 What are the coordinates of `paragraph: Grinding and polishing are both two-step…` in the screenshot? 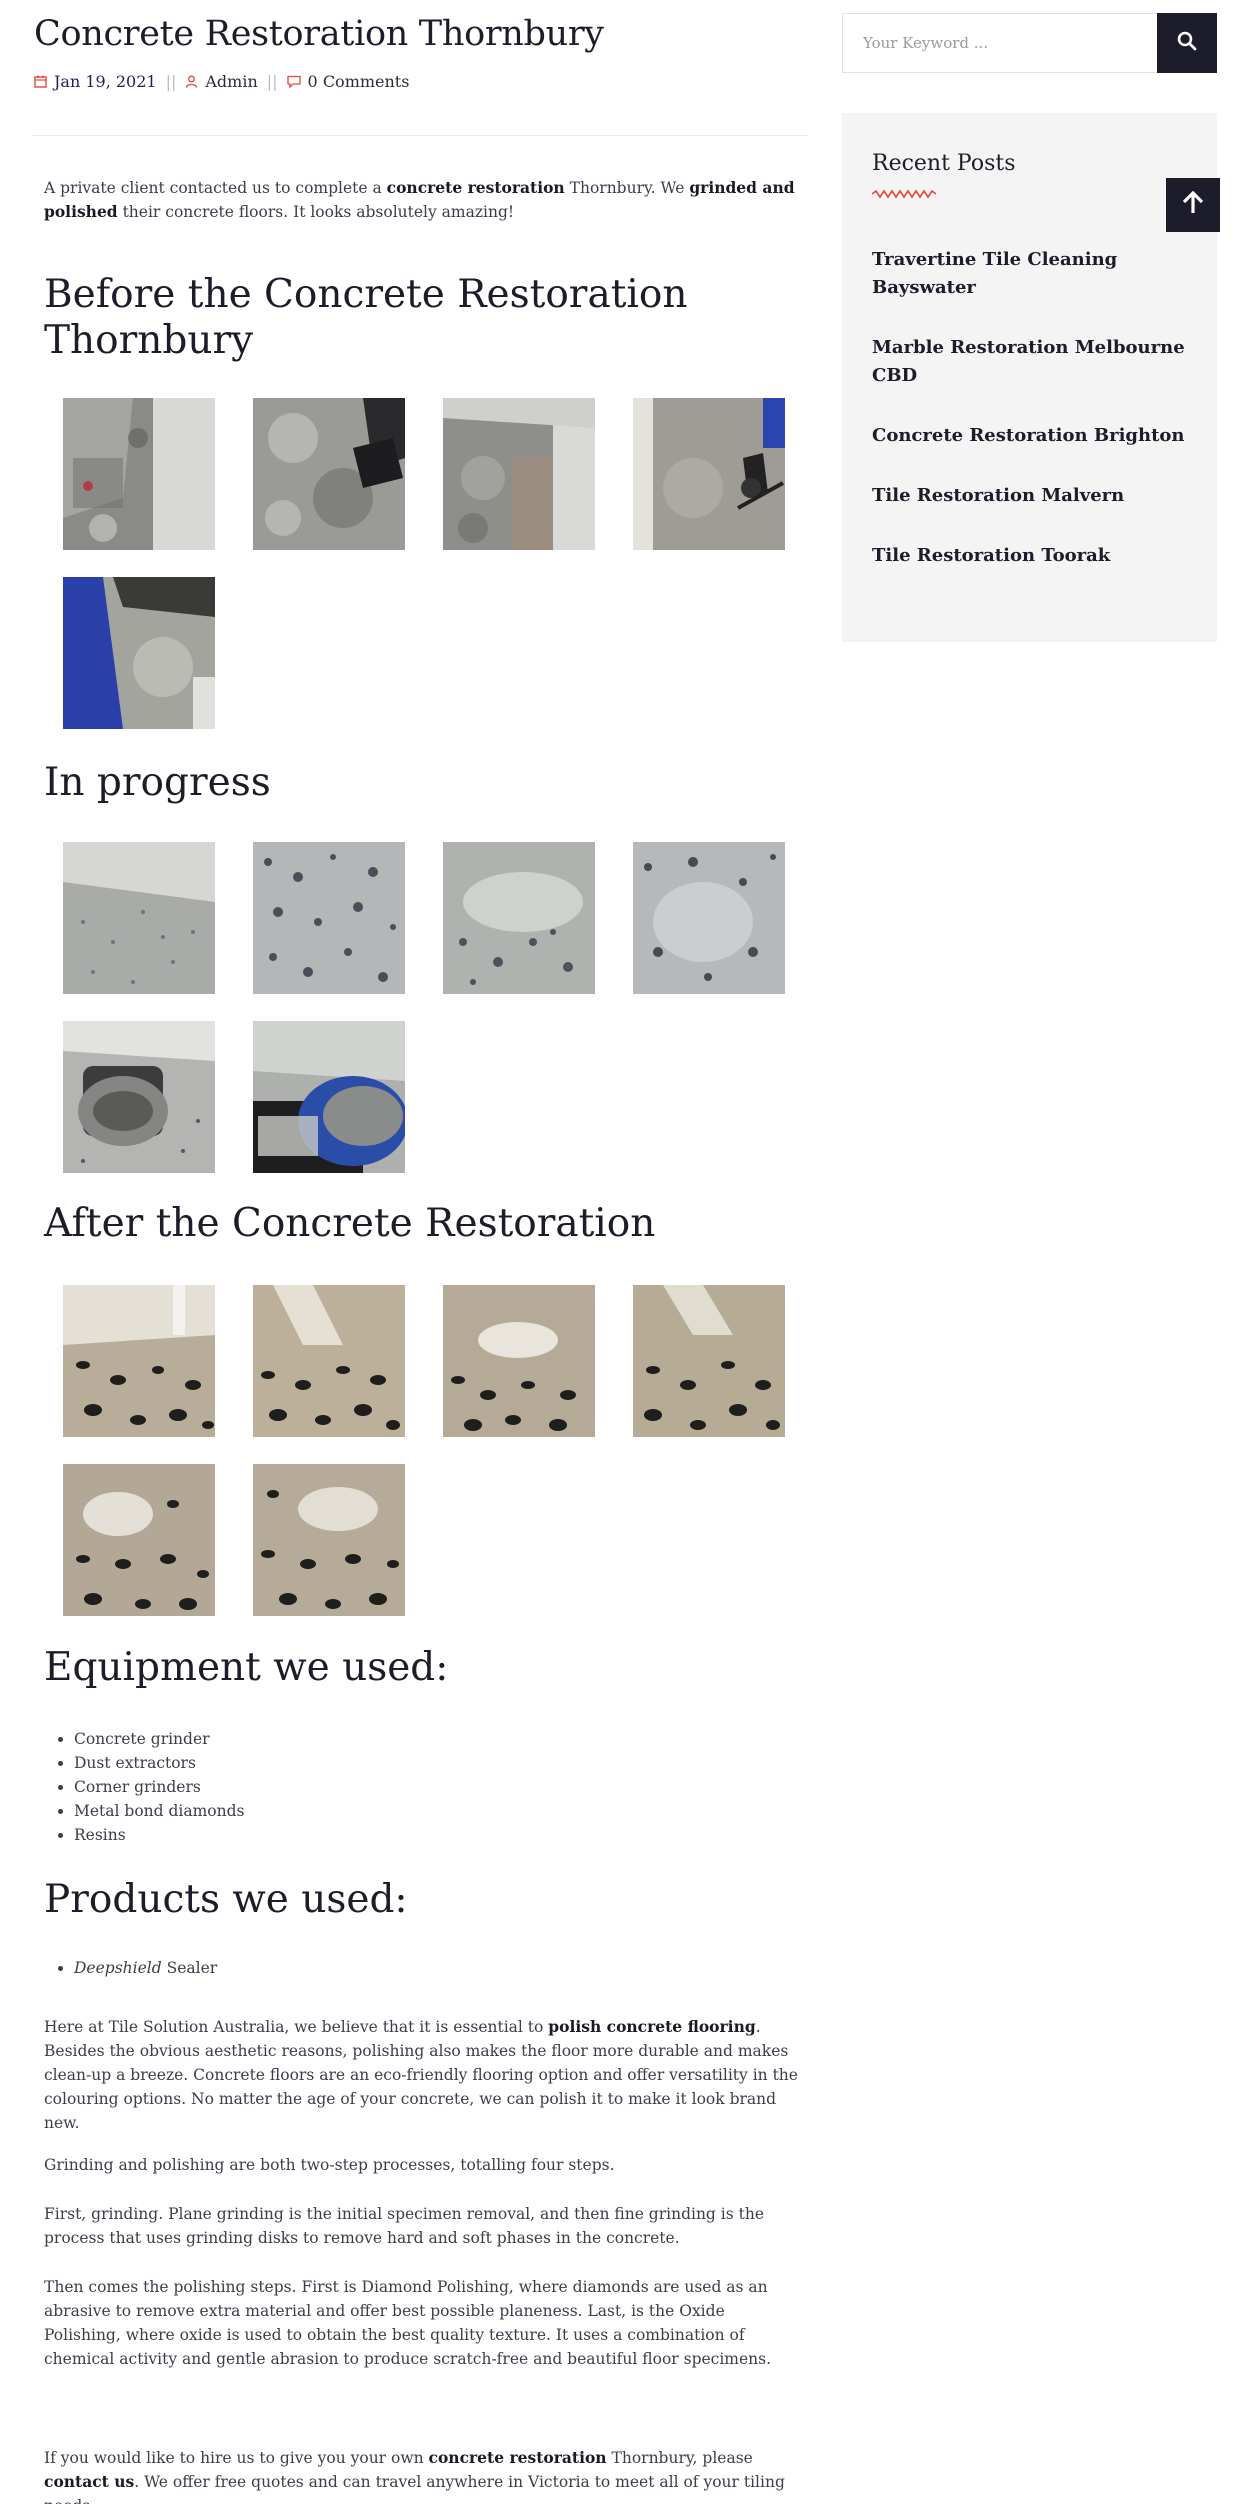 It's located at (329, 2165).